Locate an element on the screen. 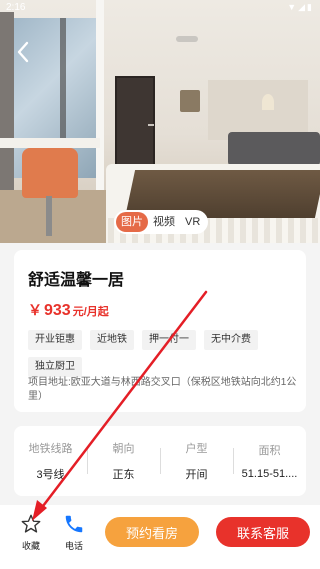 The height and width of the screenshot is (569, 320). price-symbol: ￥ is located at coordinates (35, 310).